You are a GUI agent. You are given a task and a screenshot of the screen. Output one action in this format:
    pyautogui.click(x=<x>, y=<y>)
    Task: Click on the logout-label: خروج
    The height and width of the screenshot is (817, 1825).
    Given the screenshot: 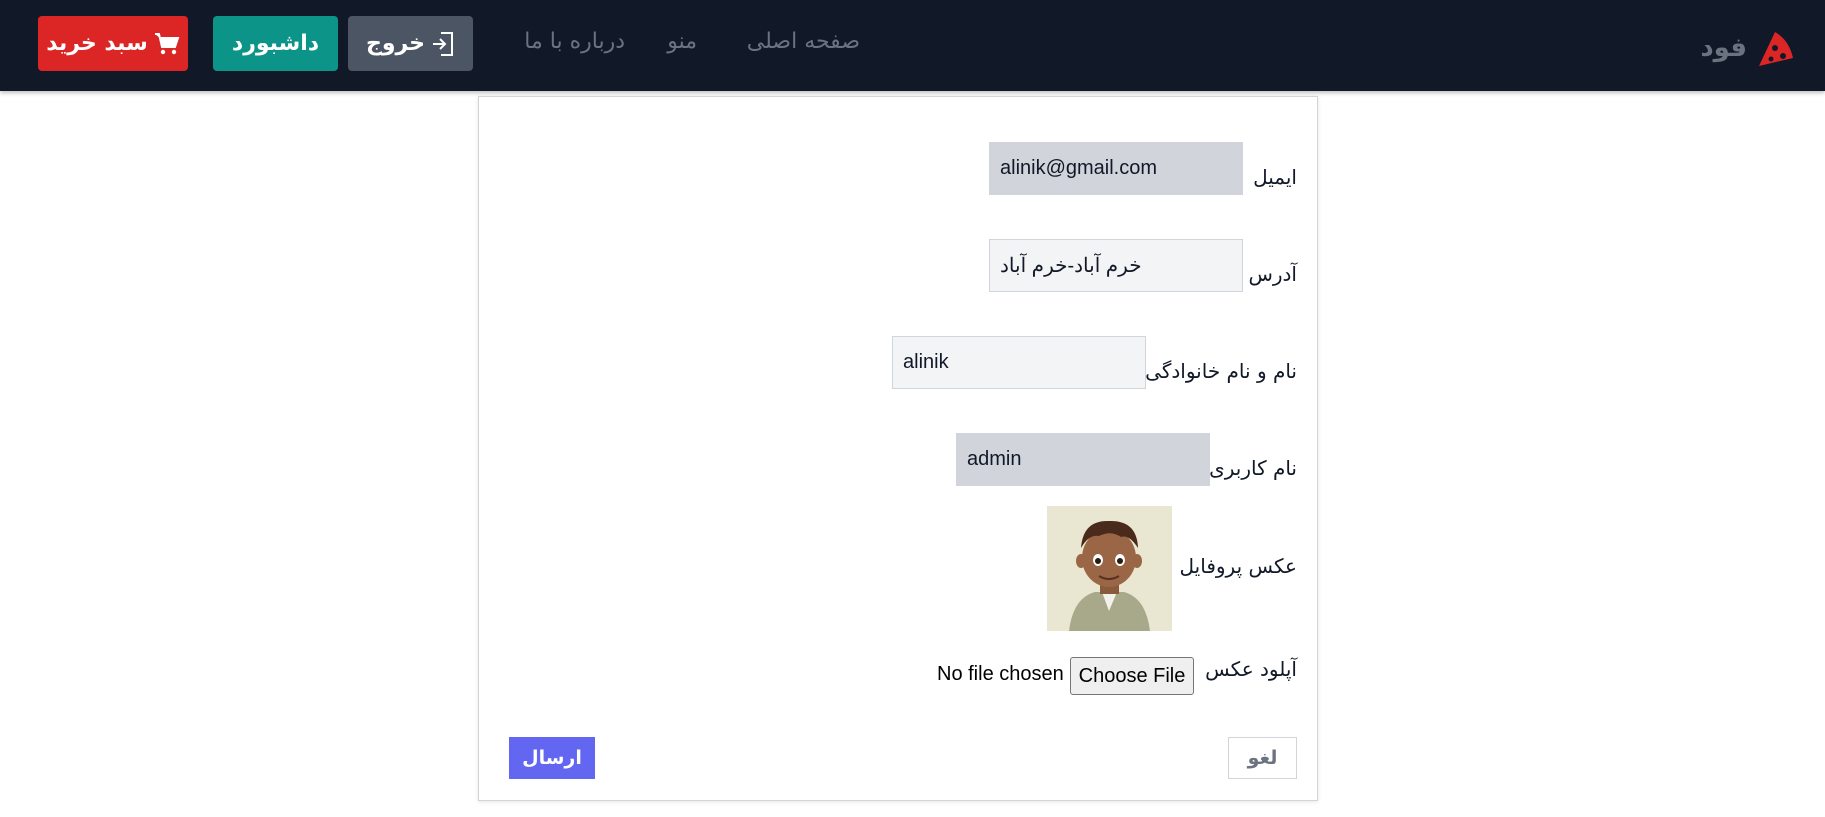 What is the action you would take?
    pyautogui.click(x=395, y=43)
    